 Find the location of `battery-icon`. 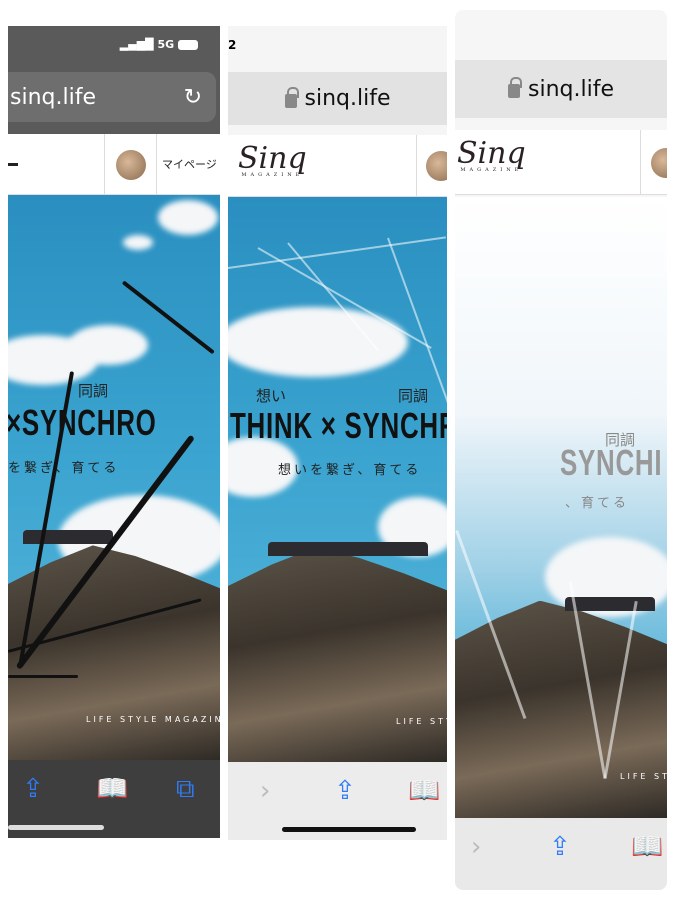

battery-icon is located at coordinates (188, 45).